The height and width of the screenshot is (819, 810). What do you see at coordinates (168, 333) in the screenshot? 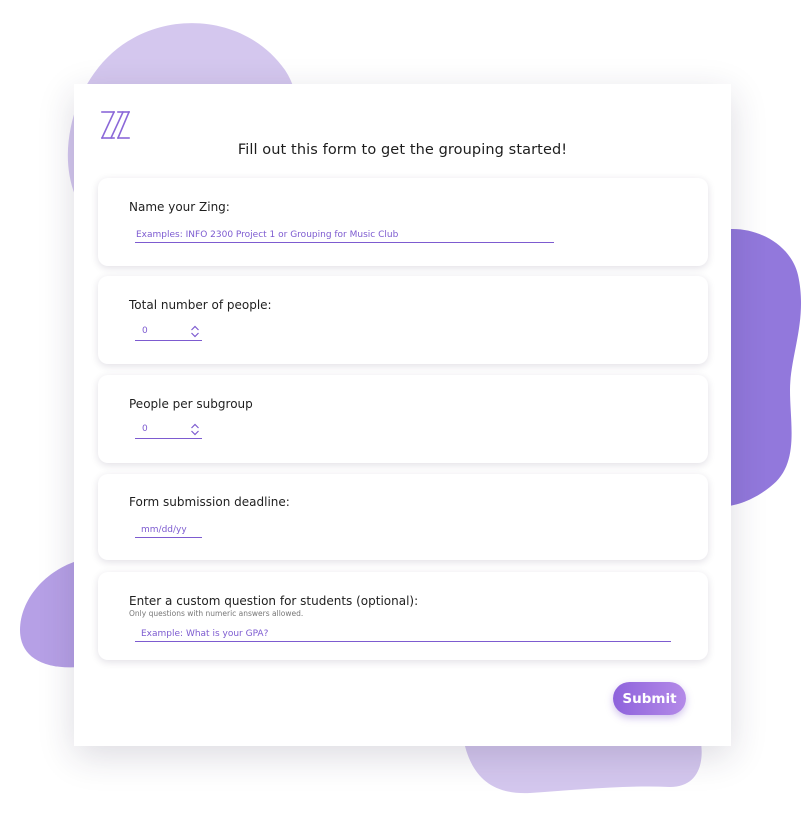
I see `total-people-stepper: 0` at bounding box center [168, 333].